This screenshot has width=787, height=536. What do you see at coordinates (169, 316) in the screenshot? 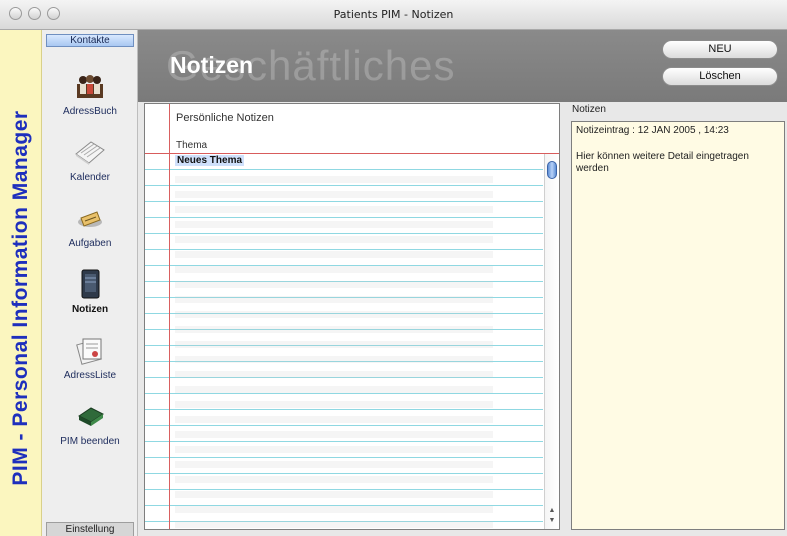
I see `margin-line` at bounding box center [169, 316].